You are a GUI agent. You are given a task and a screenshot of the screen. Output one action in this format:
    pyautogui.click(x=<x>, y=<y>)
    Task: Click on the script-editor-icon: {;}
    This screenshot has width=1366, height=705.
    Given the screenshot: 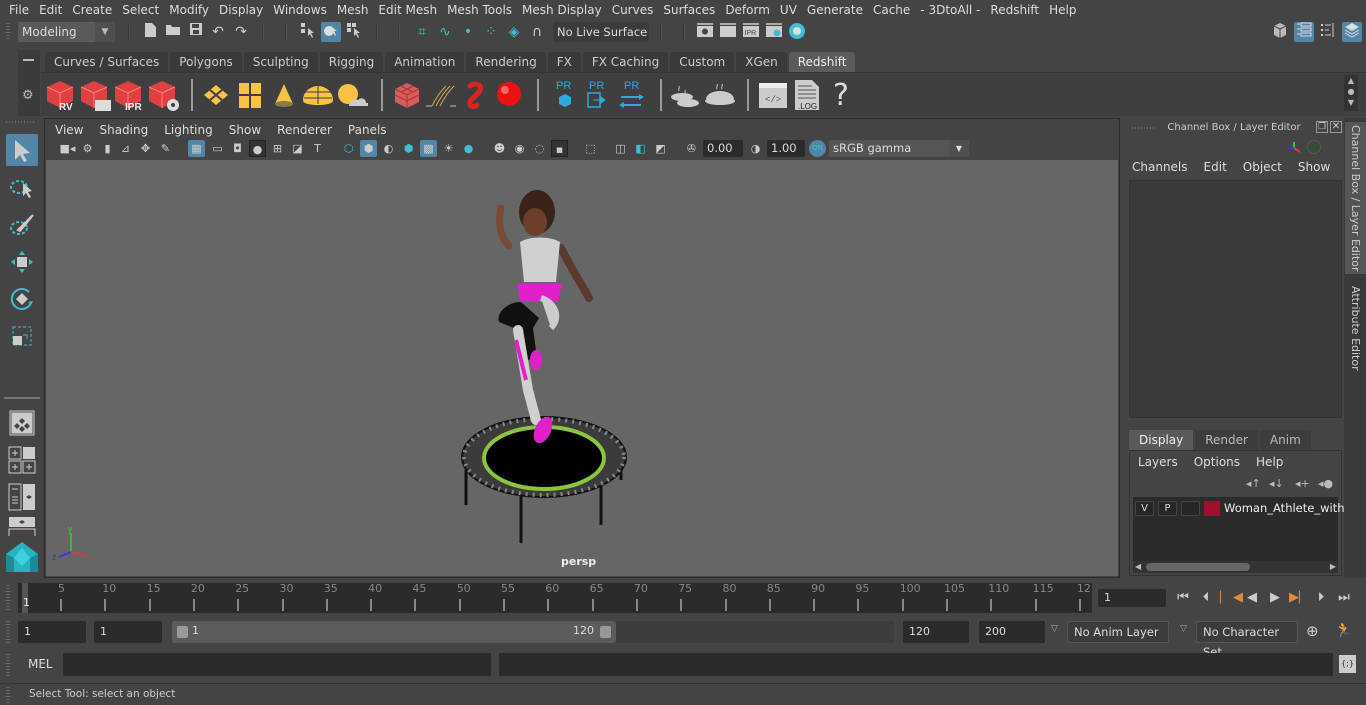 What is the action you would take?
    pyautogui.click(x=1347, y=664)
    